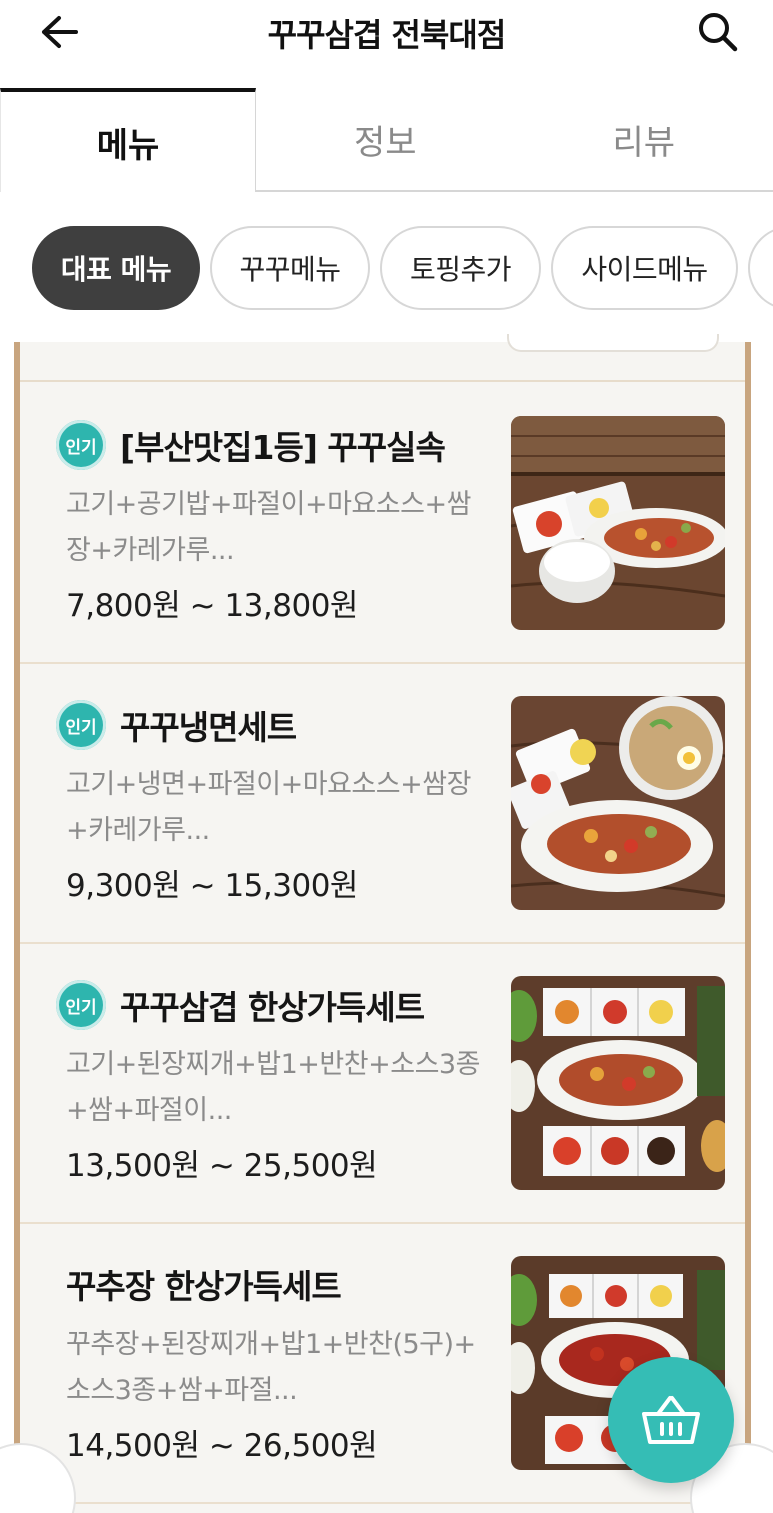 This screenshot has height=1513, width=773. I want to click on menu-item-name: 꾸꾸냉면세트, so click(208, 727).